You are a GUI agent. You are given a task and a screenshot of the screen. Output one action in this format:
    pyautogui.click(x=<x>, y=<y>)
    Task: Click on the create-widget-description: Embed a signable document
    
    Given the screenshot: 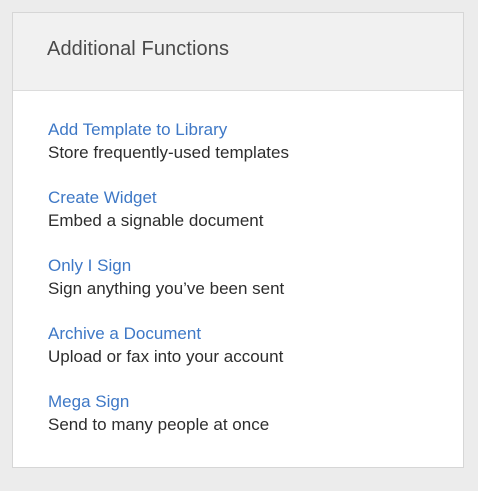 What is the action you would take?
    pyautogui.click(x=156, y=220)
    